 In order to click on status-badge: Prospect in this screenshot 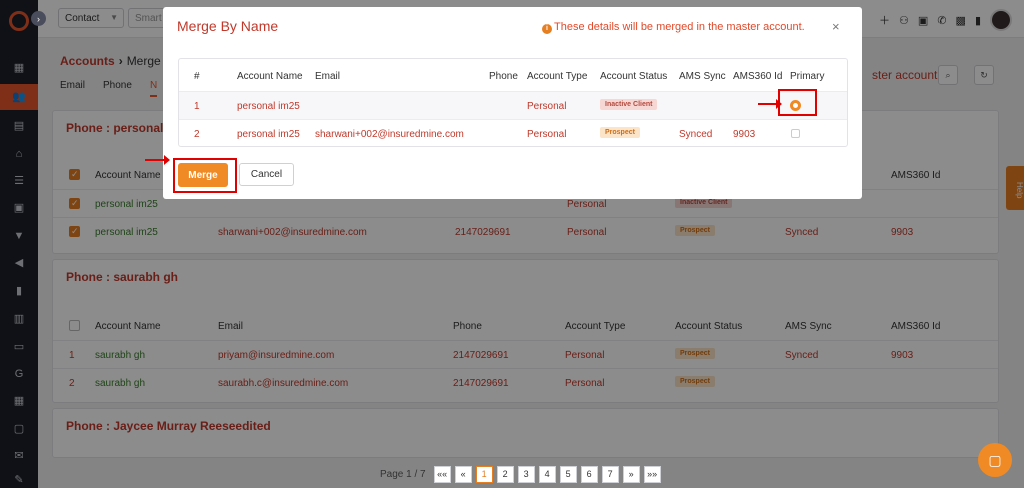, I will do `click(620, 132)`.